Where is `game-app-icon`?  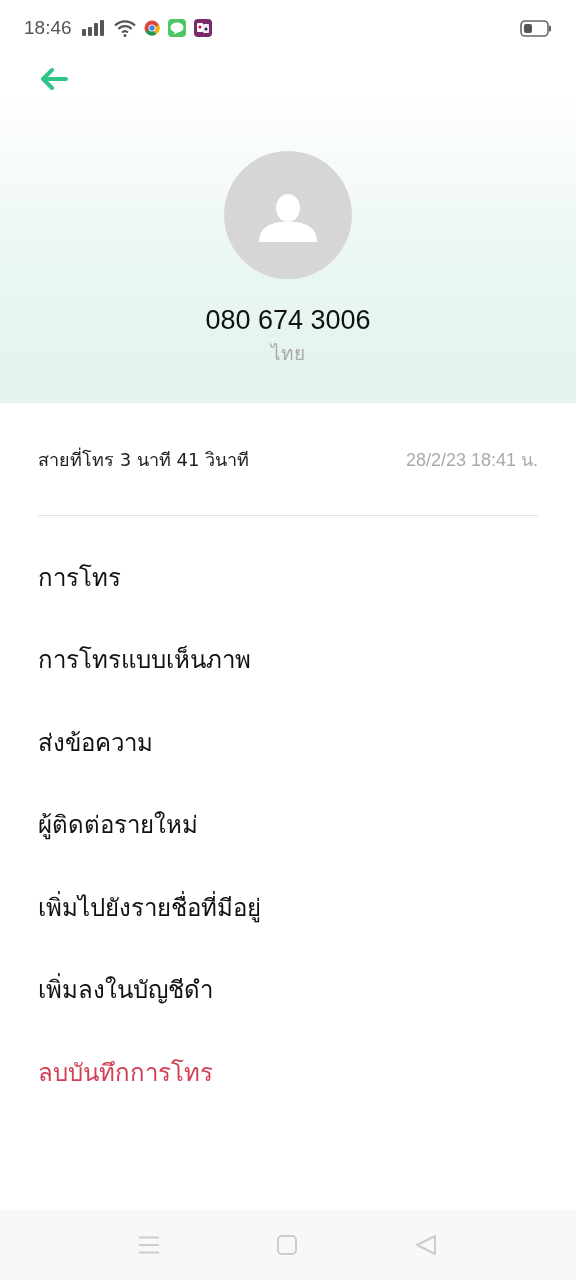
game-app-icon is located at coordinates (202, 28).